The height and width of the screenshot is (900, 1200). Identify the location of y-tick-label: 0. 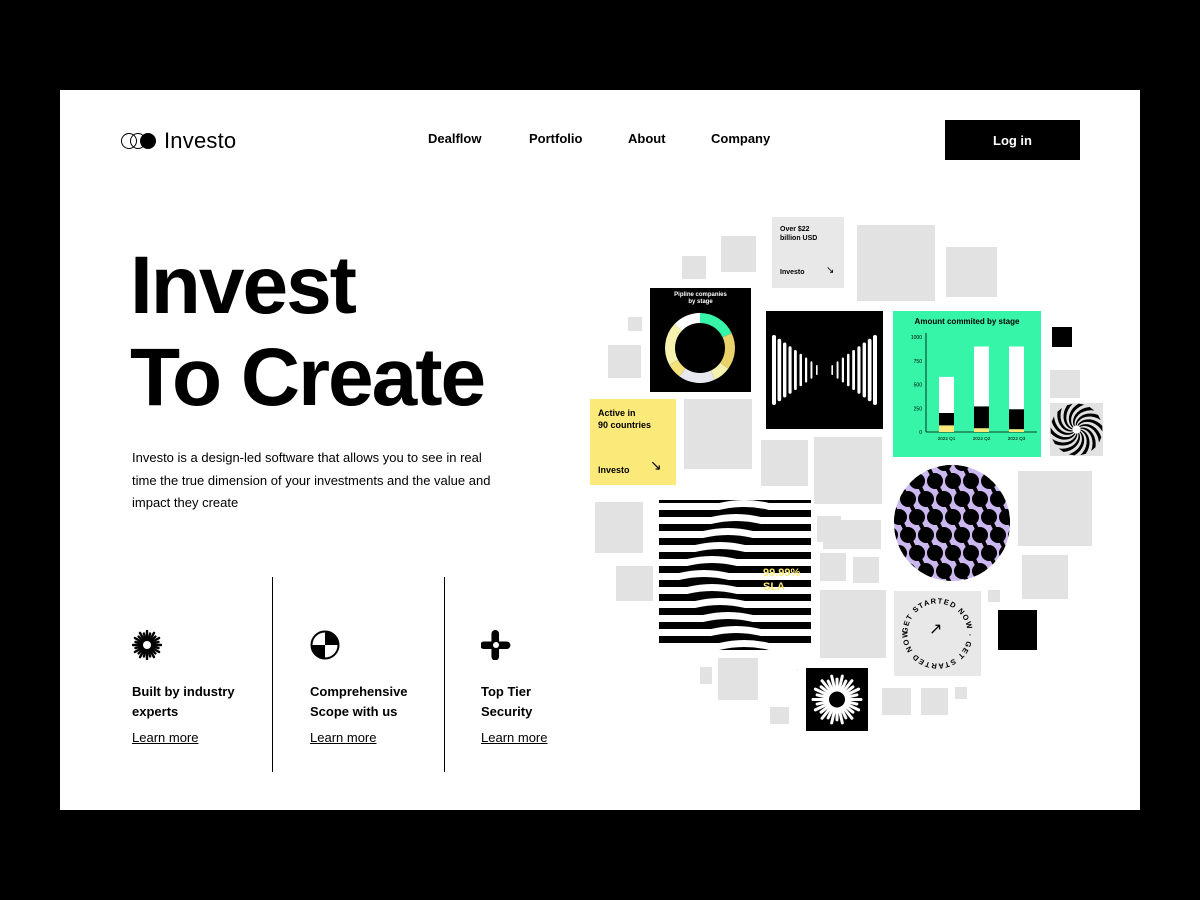
(920, 433).